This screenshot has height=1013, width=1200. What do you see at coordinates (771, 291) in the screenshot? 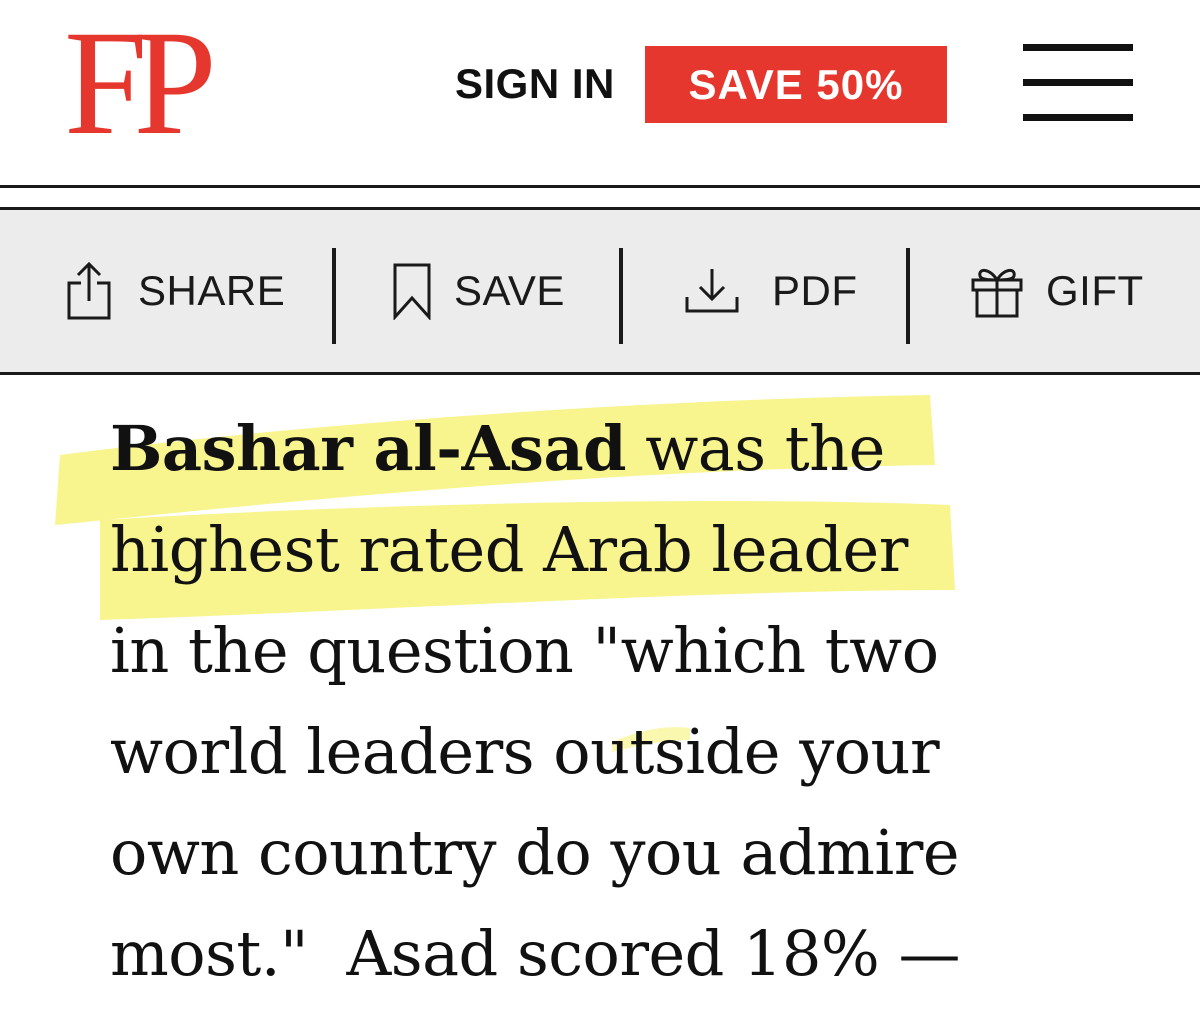
I see `pdf-download-button: PDF` at bounding box center [771, 291].